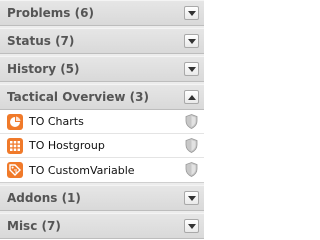 The width and height of the screenshot is (320, 240). I want to click on list-item-to-customvariable: TO CustomVariable, so click(102, 170).